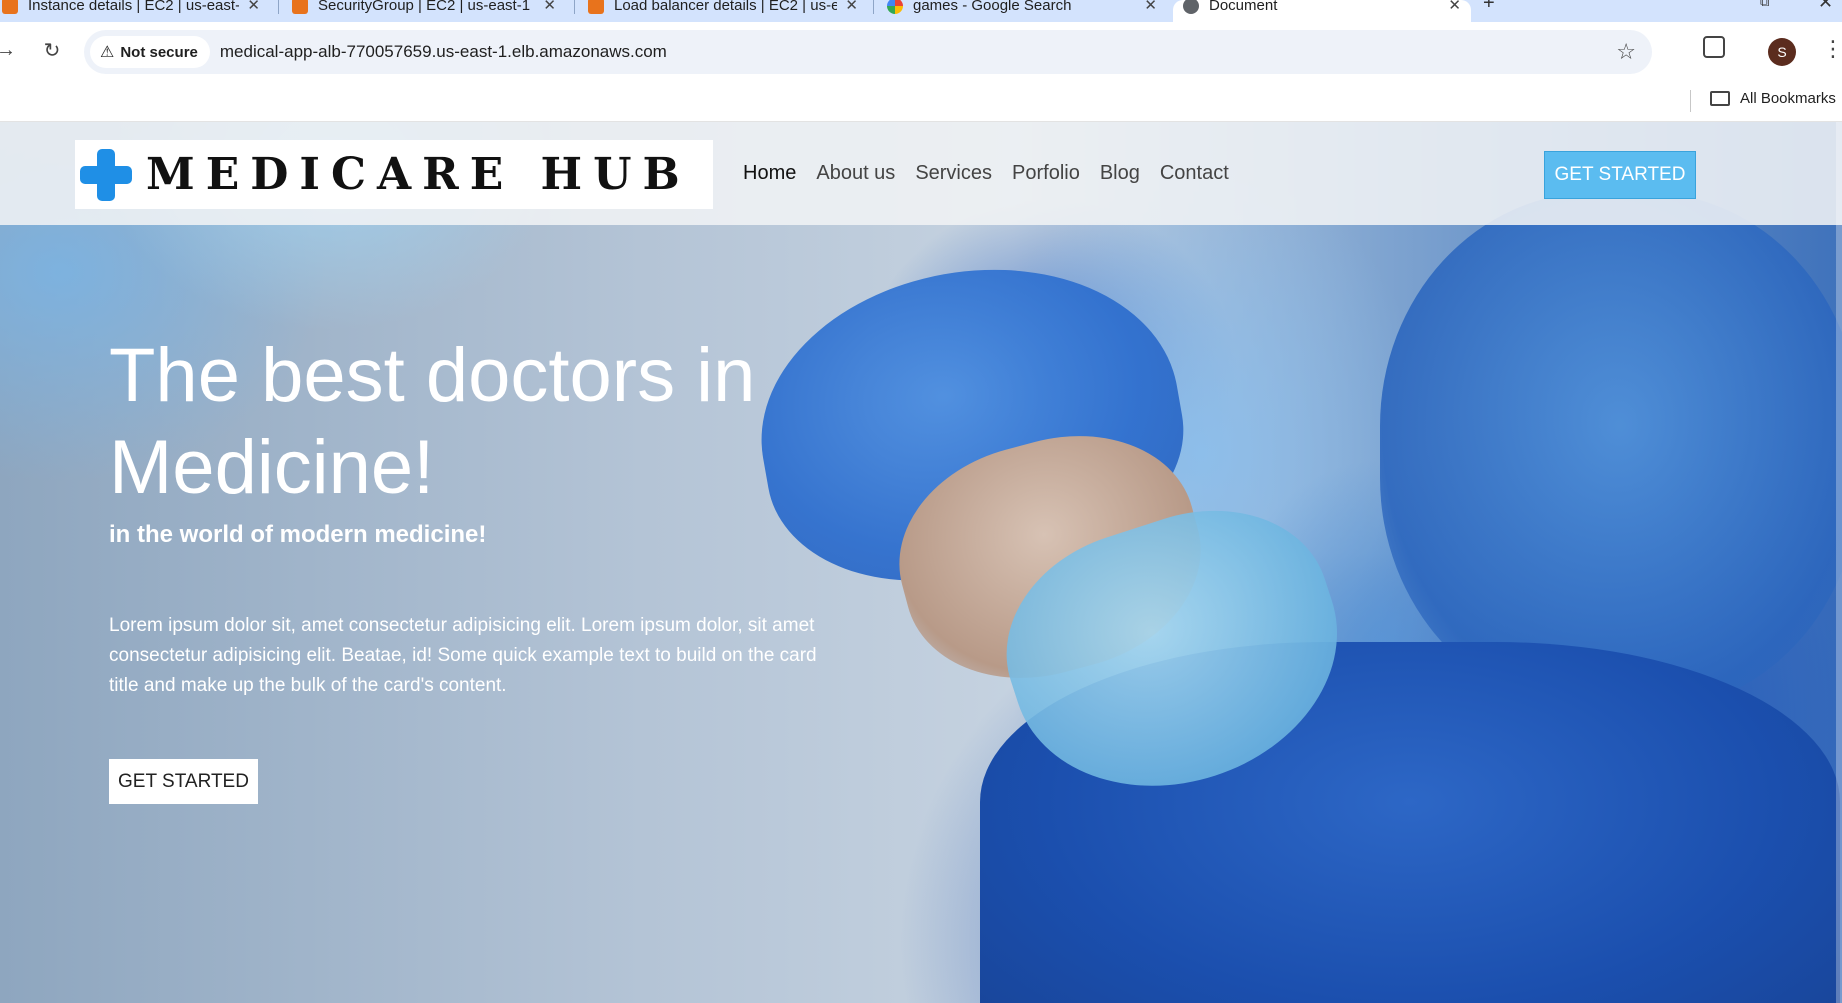  What do you see at coordinates (1489, 7) in the screenshot?
I see `new-tab-button: +` at bounding box center [1489, 7].